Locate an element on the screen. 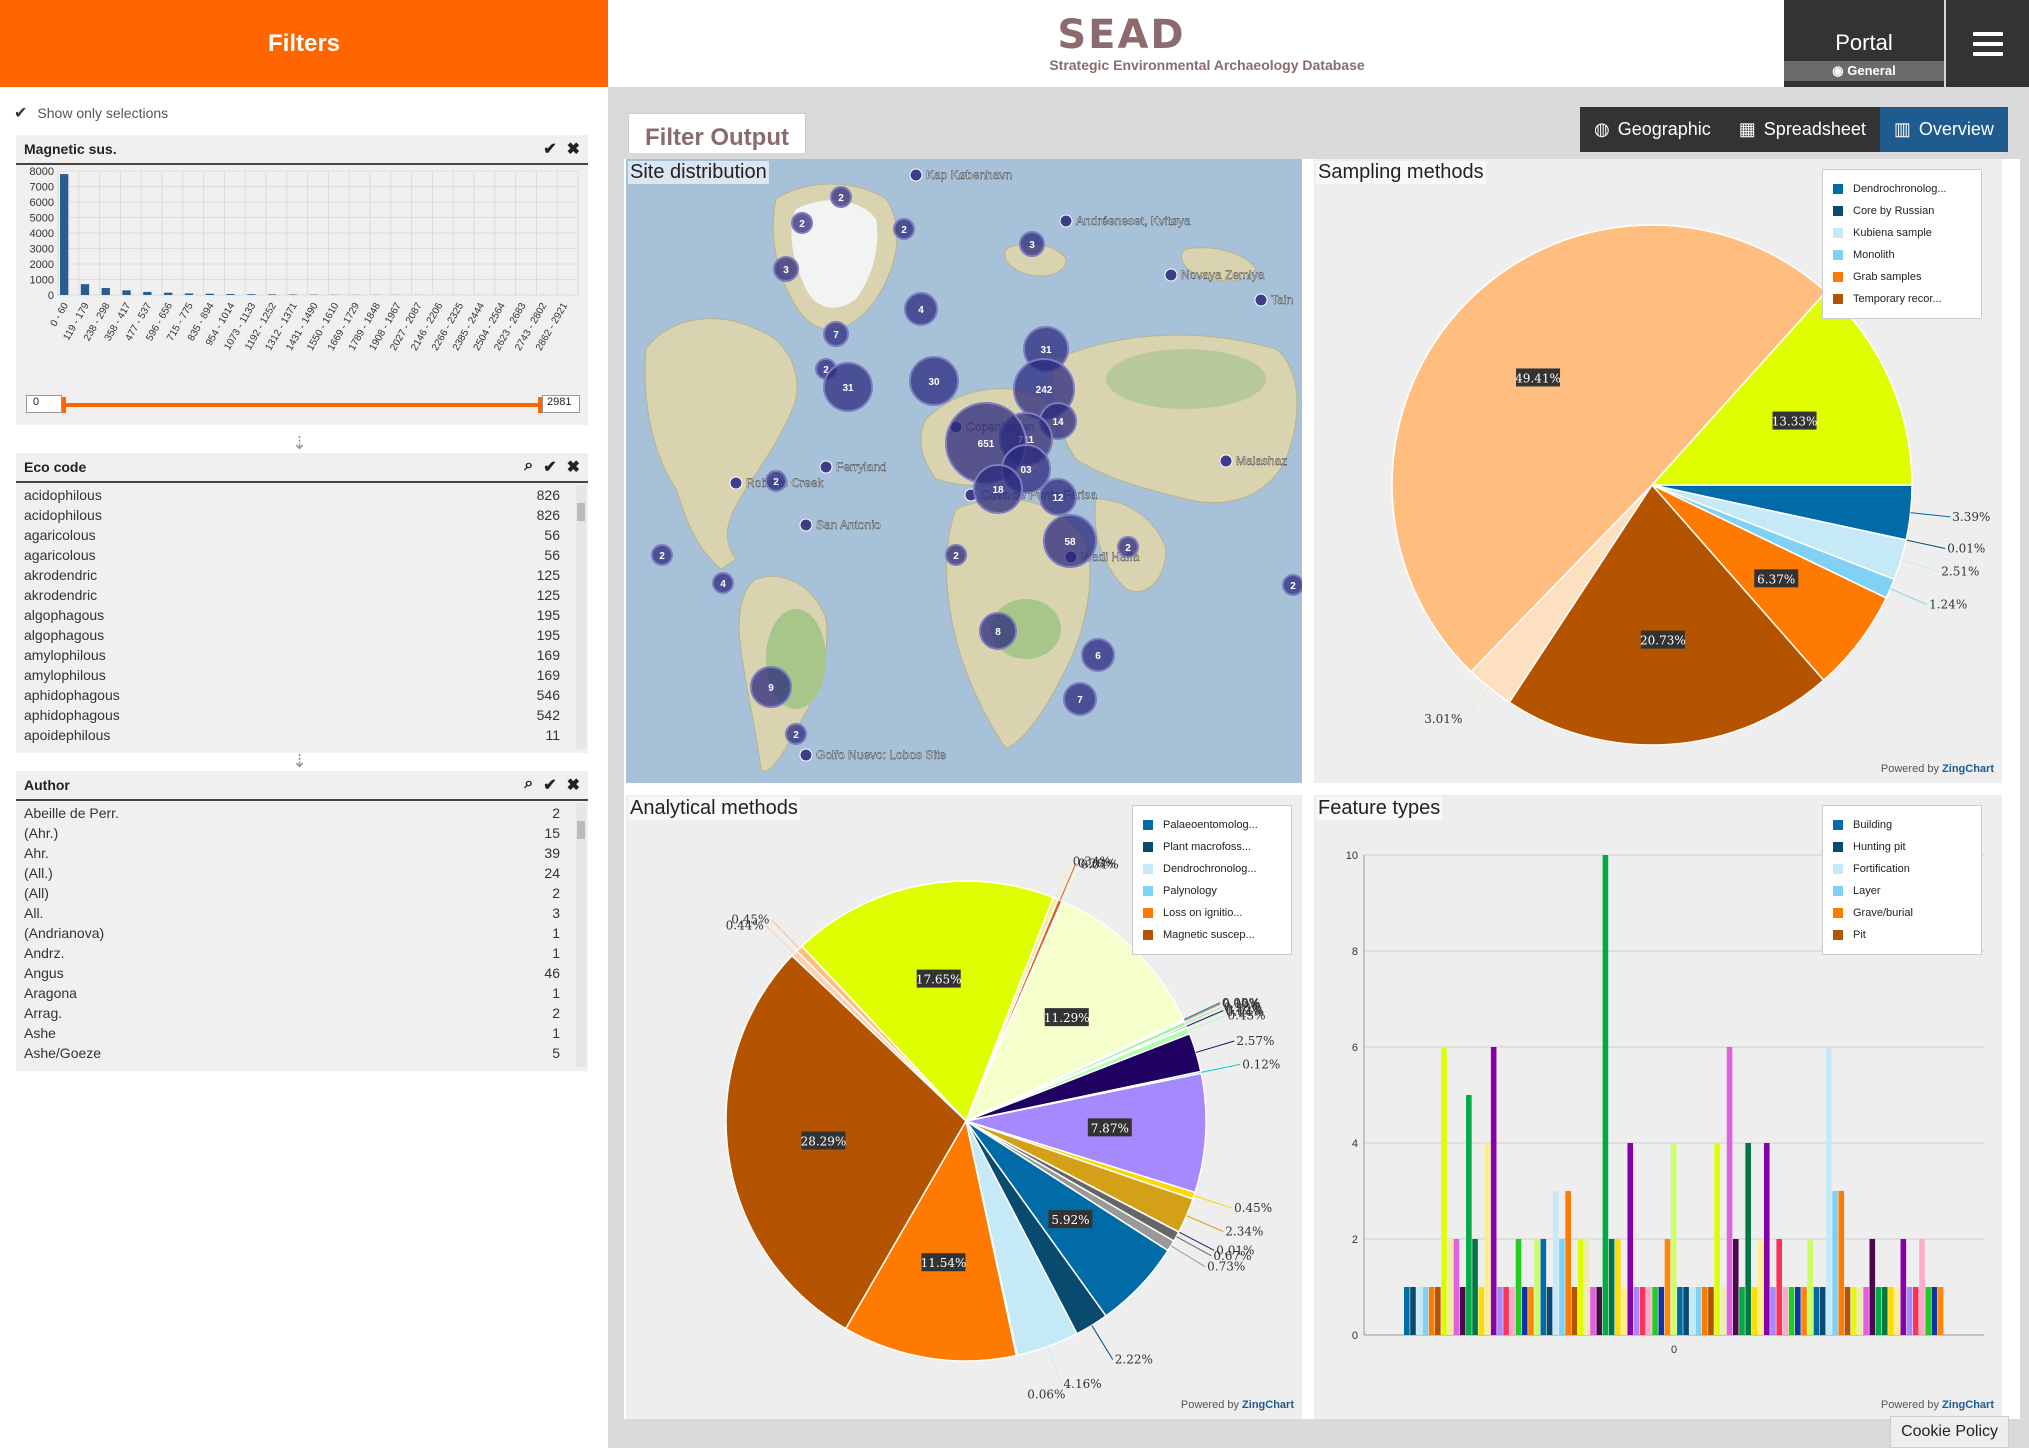 This screenshot has height=1448, width=2029. eco-scrollbar is located at coordinates (581, 617).